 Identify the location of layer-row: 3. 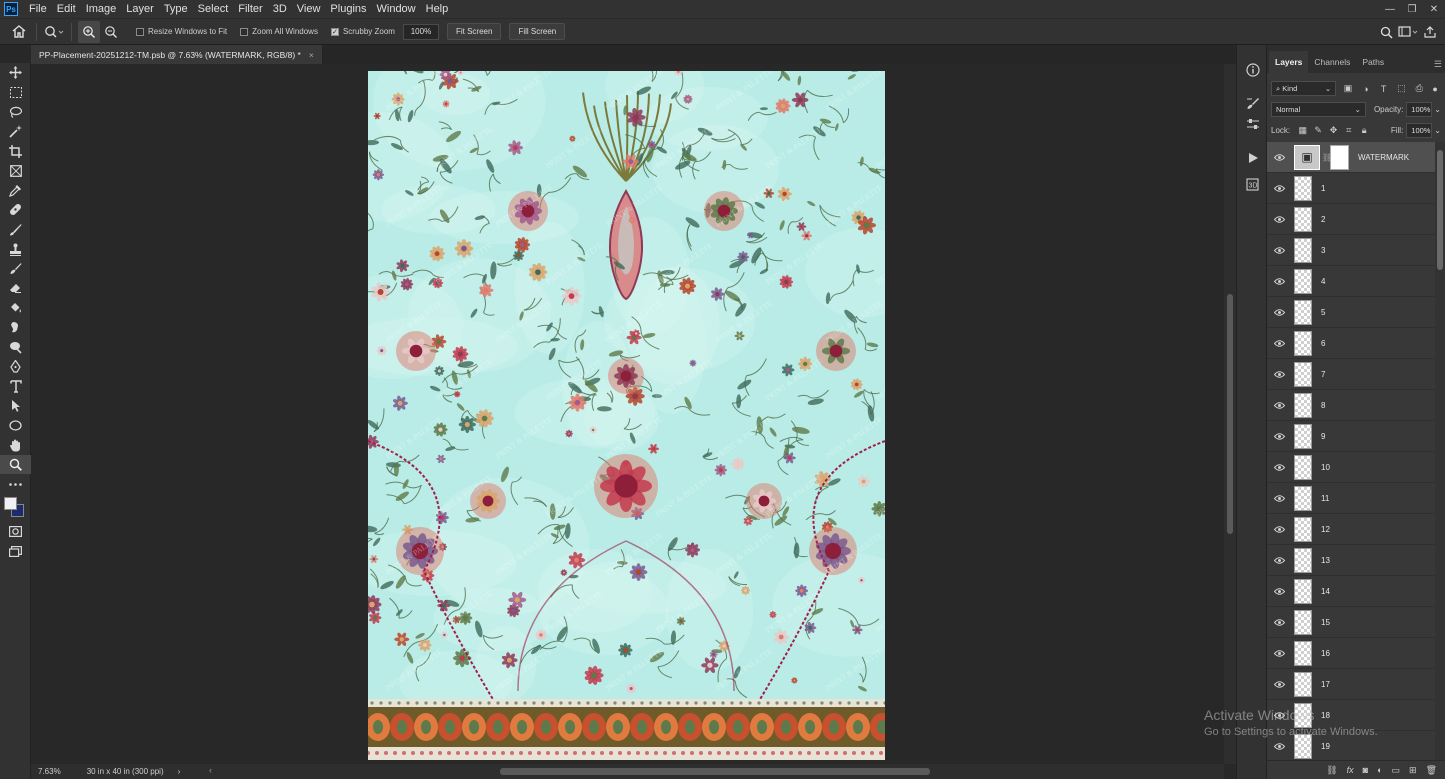
(1351, 250).